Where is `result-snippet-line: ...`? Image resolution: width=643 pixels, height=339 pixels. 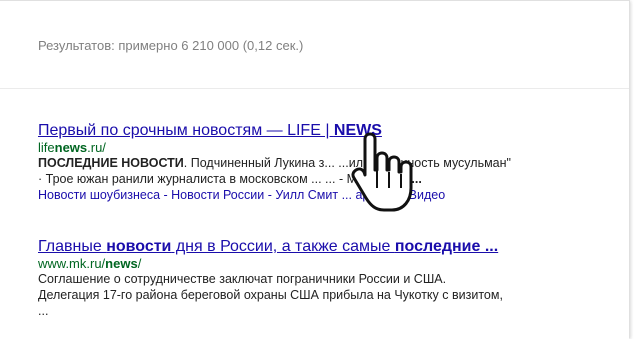
result-snippet-line: ... is located at coordinates (43, 311).